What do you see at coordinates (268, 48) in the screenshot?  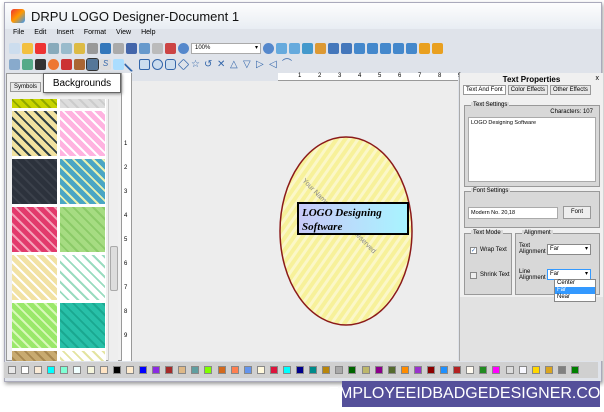 I see `zoom-out-icon` at bounding box center [268, 48].